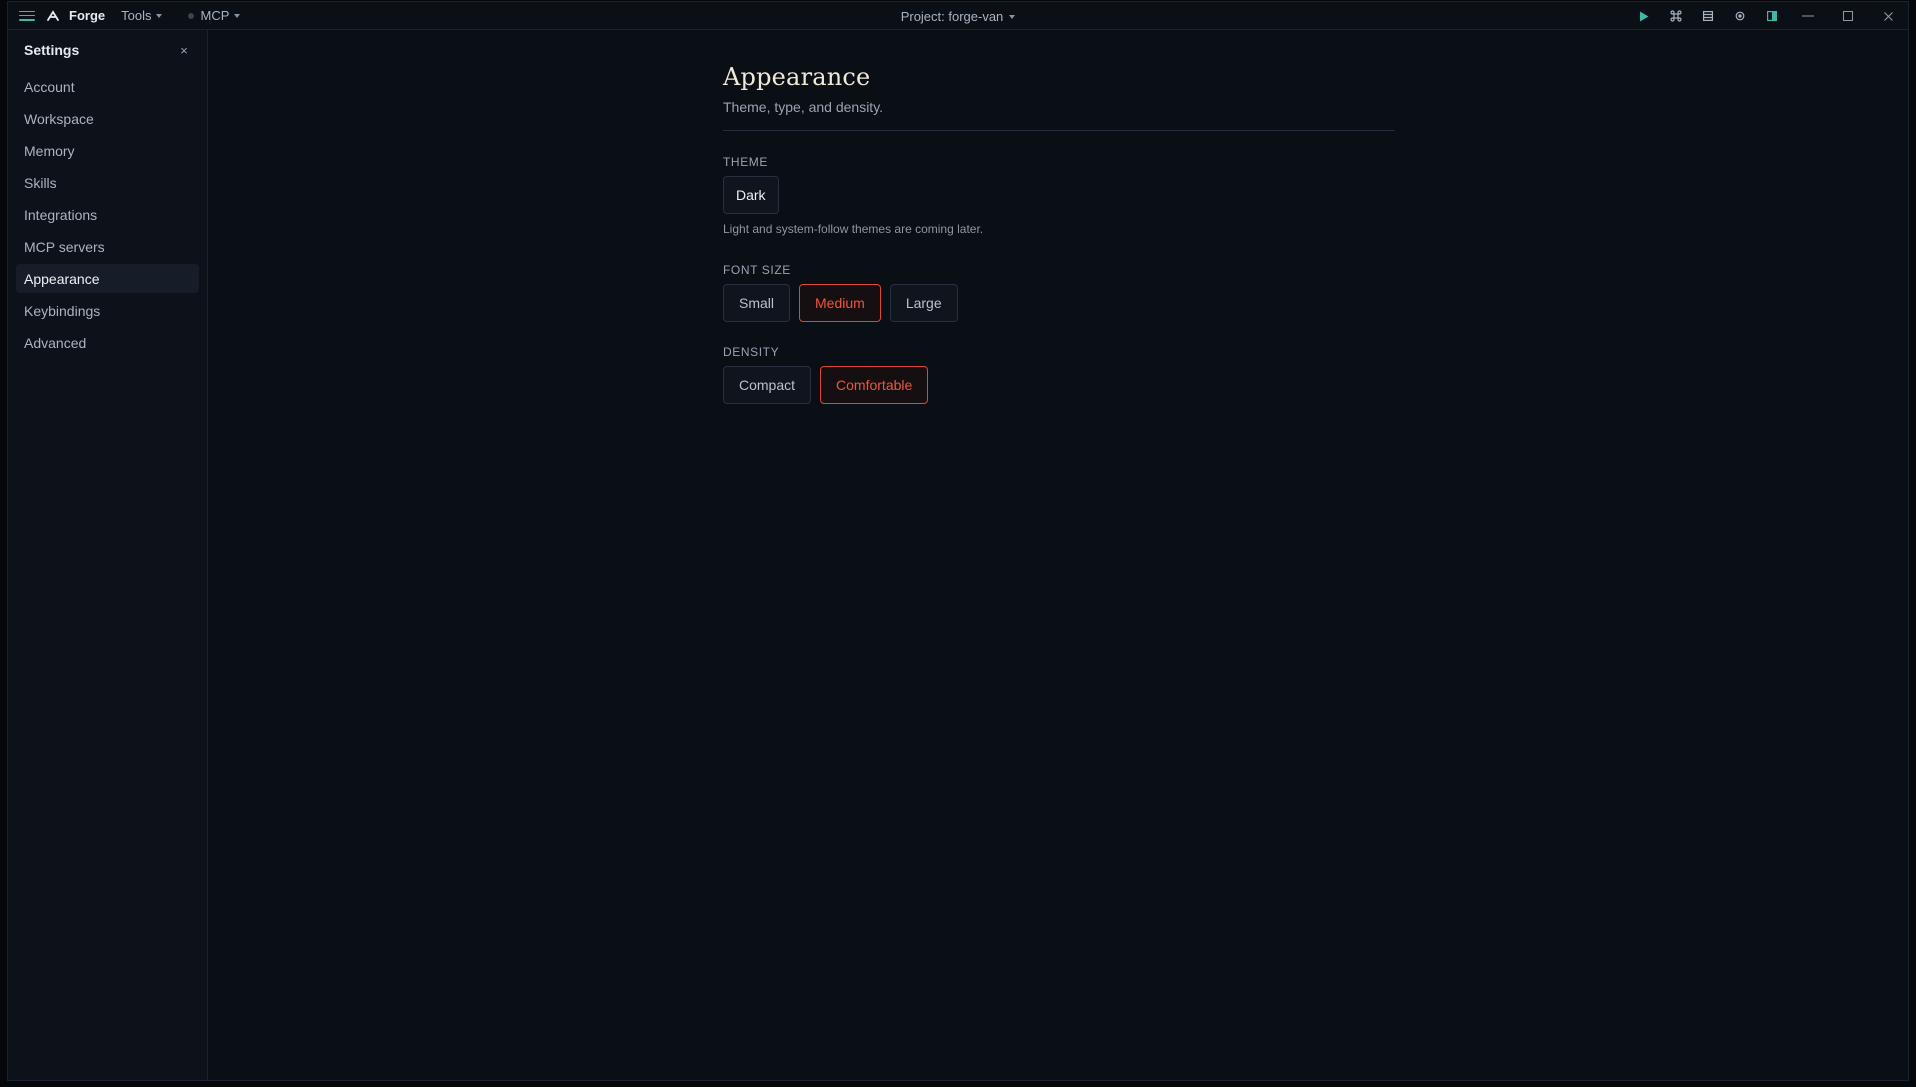 The width and height of the screenshot is (1916, 1087). What do you see at coordinates (1644, 16) in the screenshot?
I see `play-icon` at bounding box center [1644, 16].